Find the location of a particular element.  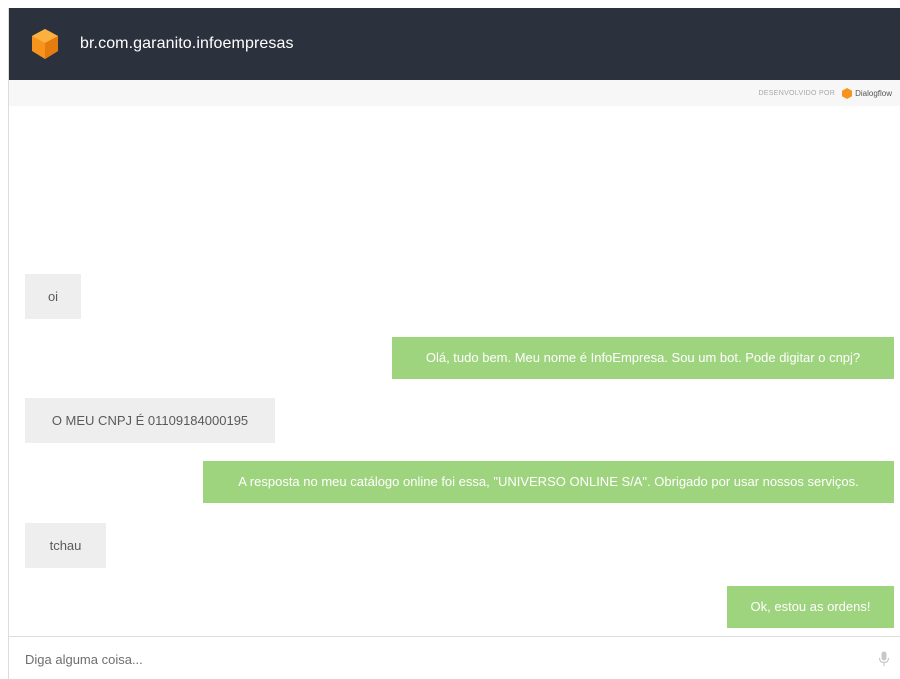

input-bar is located at coordinates (454, 657).